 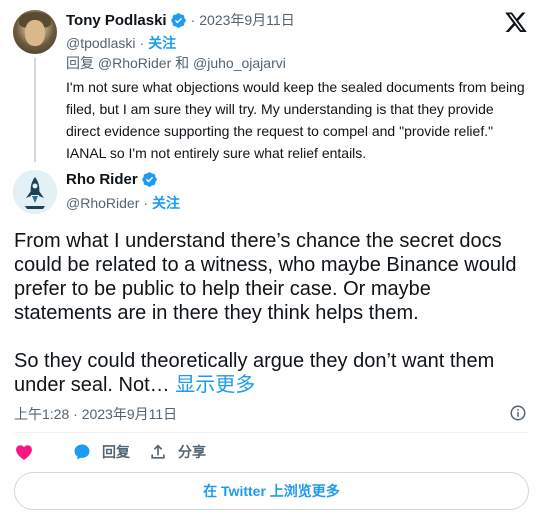 What do you see at coordinates (82, 452) in the screenshot?
I see `reply-bubble-icon` at bounding box center [82, 452].